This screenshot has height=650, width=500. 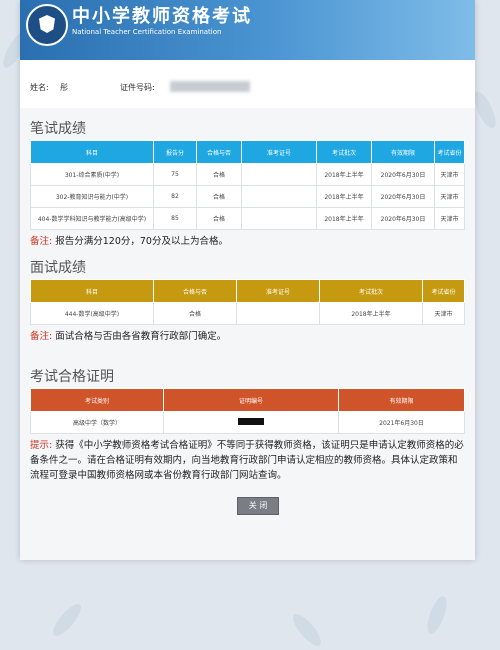 What do you see at coordinates (58, 268) in the screenshot?
I see `interview-title: 面试成绩` at bounding box center [58, 268].